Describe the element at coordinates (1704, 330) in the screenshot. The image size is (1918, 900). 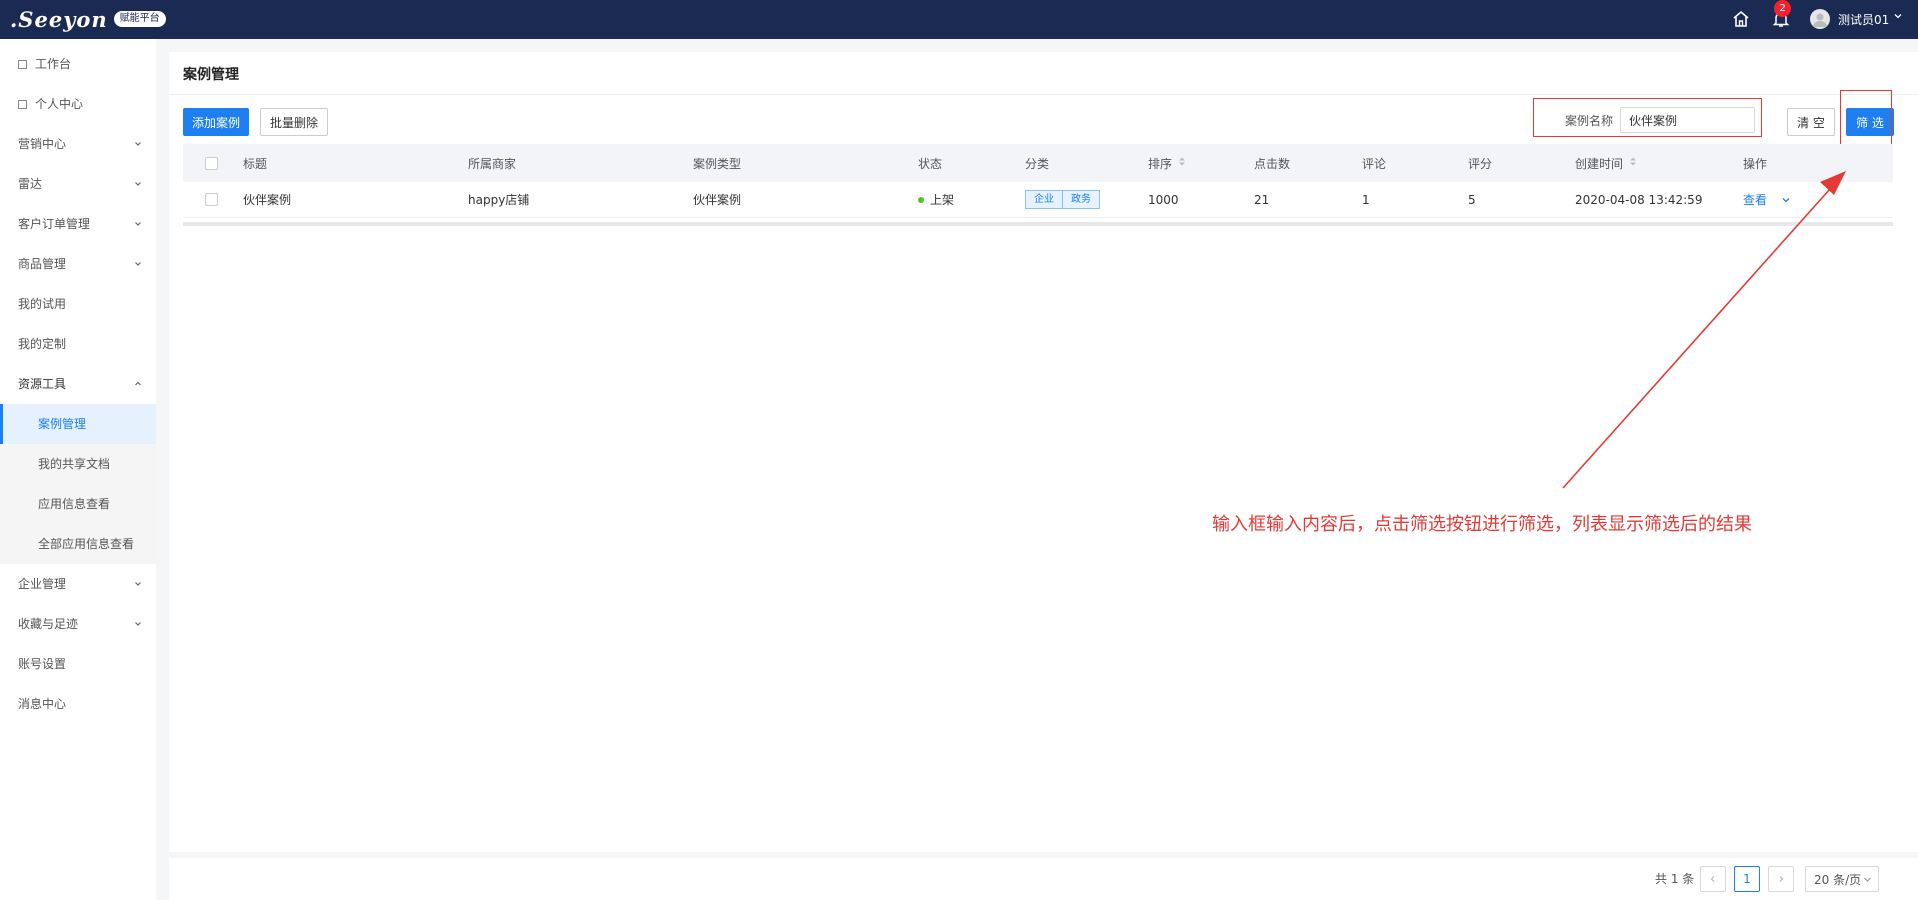
I see `annotation-arrow` at that location.